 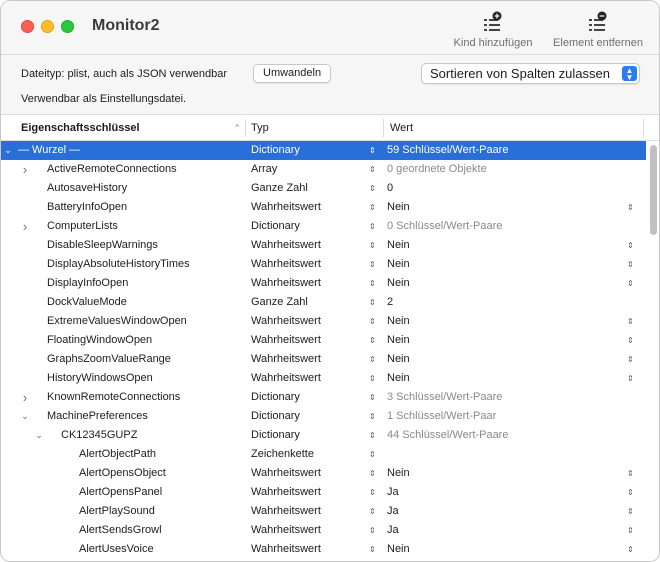 What do you see at coordinates (316, 128) in the screenshot?
I see `column-header-type: Typ` at bounding box center [316, 128].